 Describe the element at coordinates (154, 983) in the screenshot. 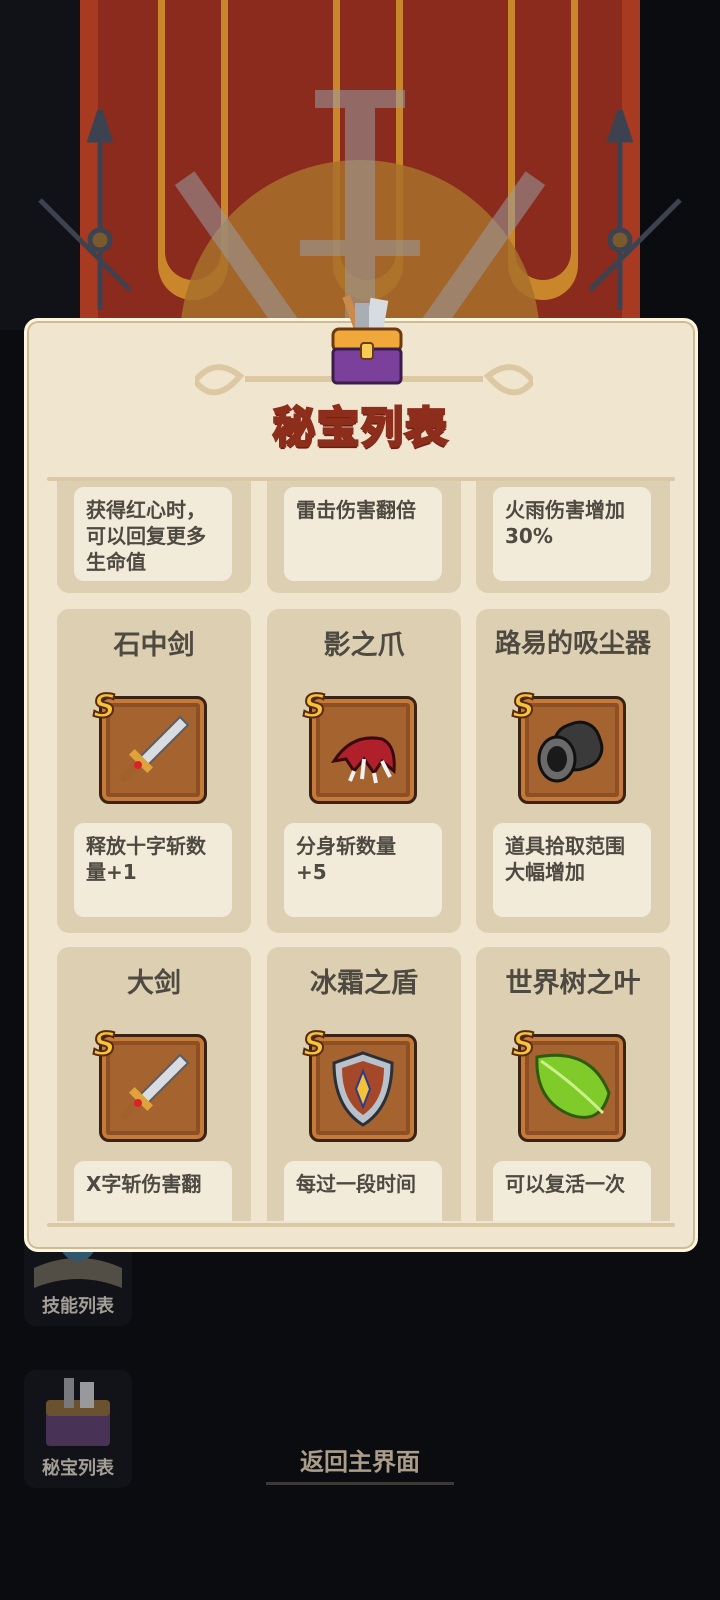

I see `treasure-name: 大剑` at that location.